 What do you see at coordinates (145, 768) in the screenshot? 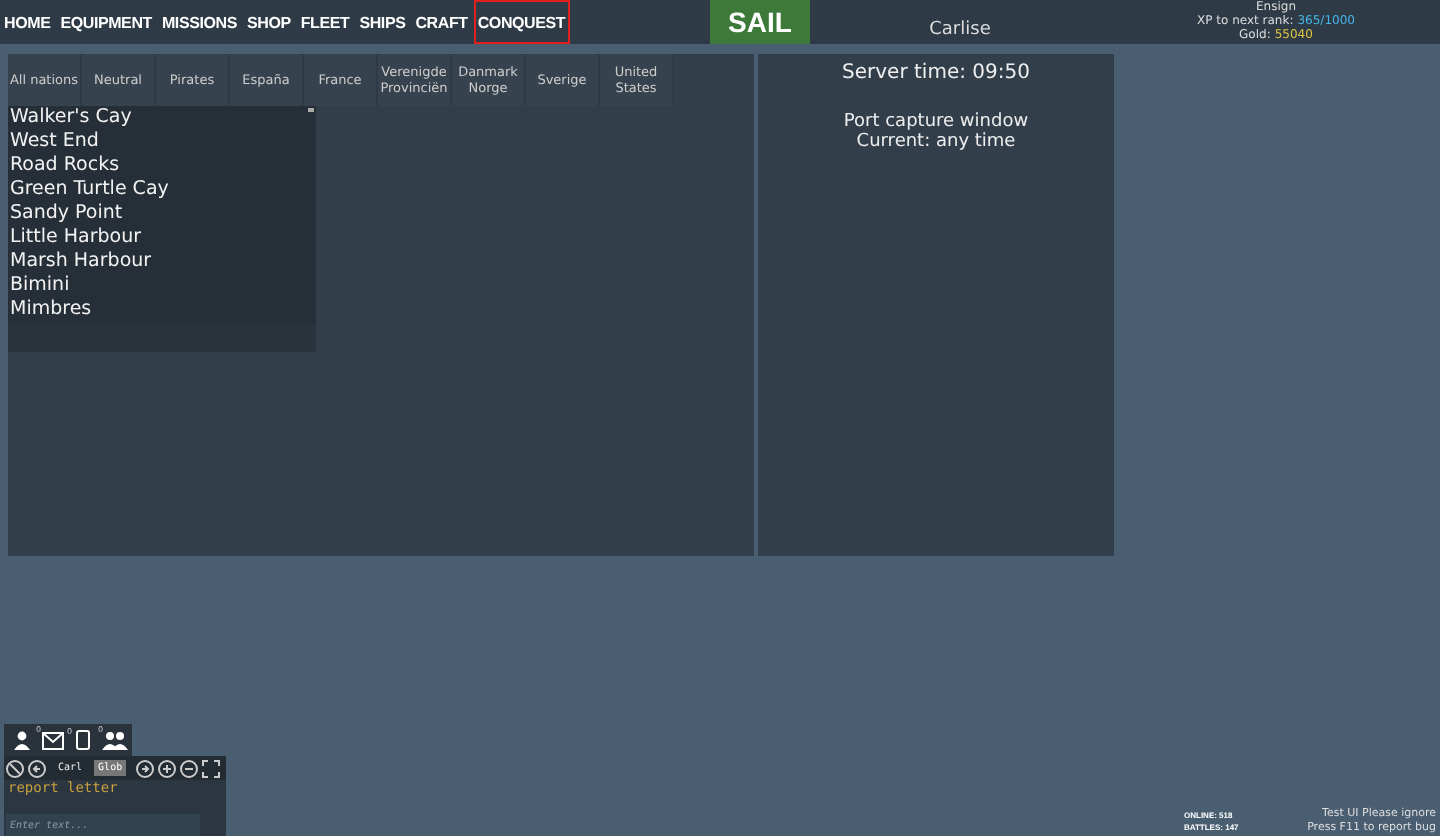
I see `forward-icon` at bounding box center [145, 768].